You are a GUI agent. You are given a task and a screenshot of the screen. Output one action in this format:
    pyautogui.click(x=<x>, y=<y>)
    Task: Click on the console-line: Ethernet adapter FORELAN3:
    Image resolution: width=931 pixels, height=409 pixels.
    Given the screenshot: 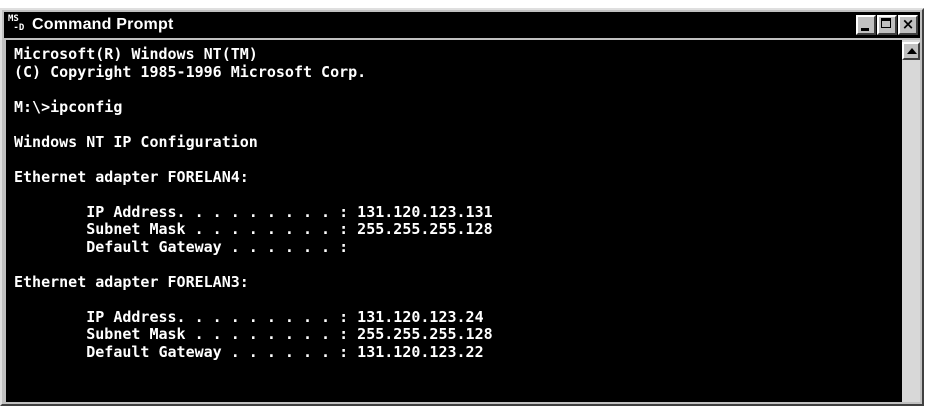 What is the action you would take?
    pyautogui.click(x=131, y=281)
    